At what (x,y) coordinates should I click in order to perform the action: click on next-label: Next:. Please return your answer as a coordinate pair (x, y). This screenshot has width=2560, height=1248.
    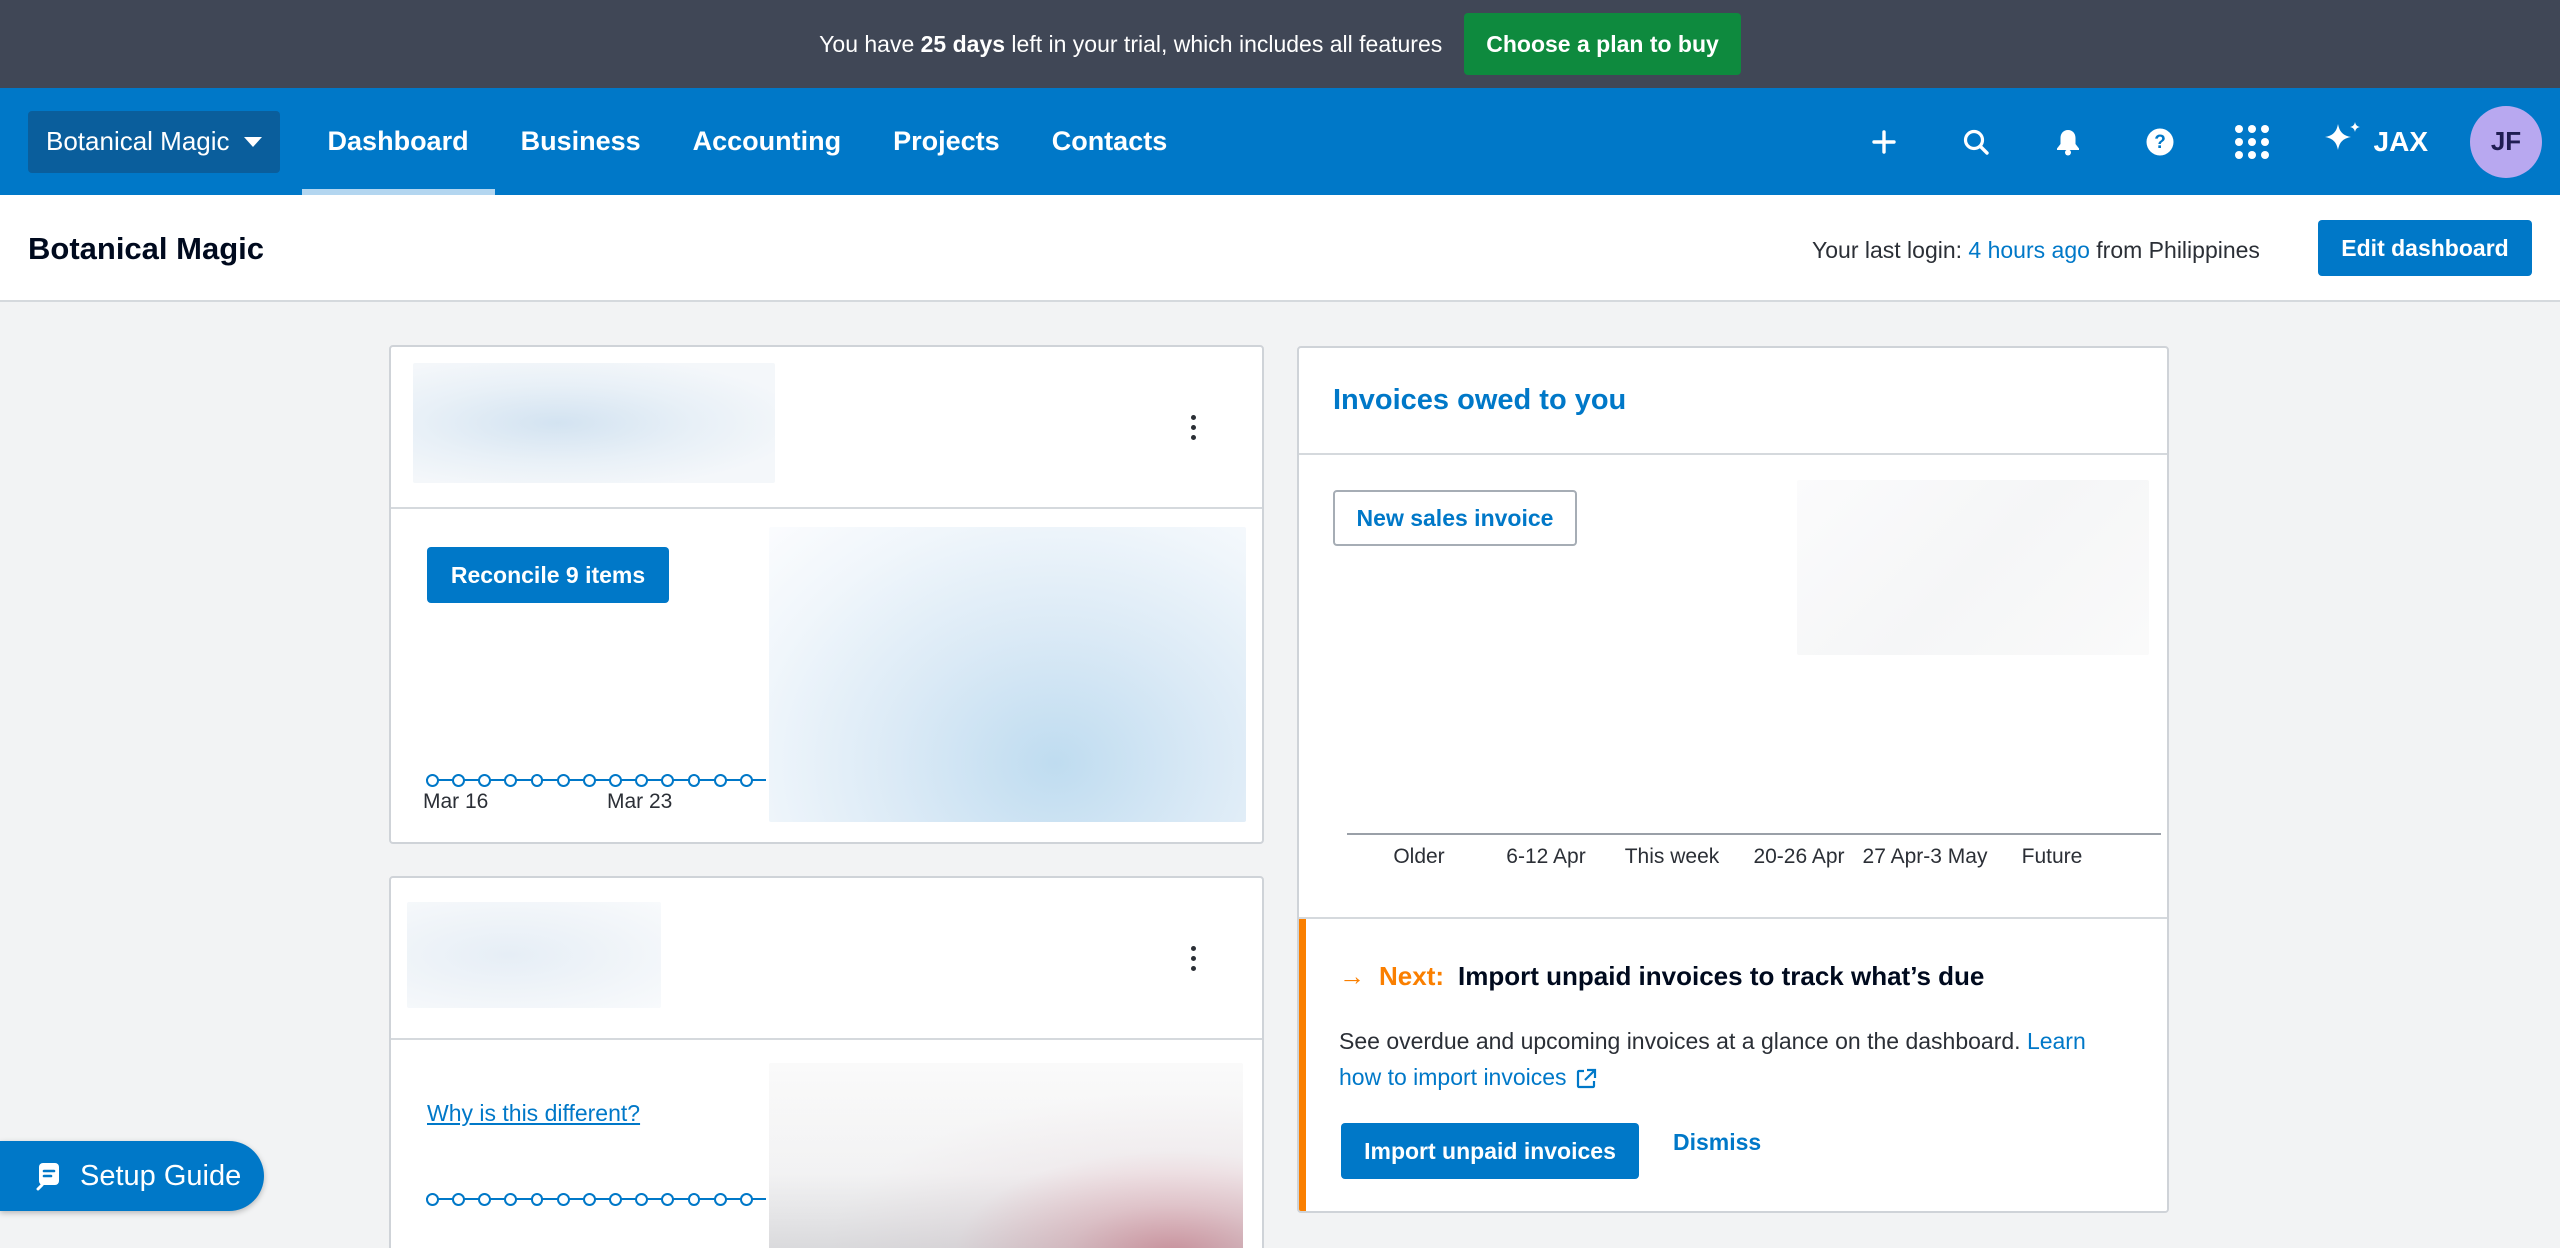
    Looking at the image, I should click on (1412, 976).